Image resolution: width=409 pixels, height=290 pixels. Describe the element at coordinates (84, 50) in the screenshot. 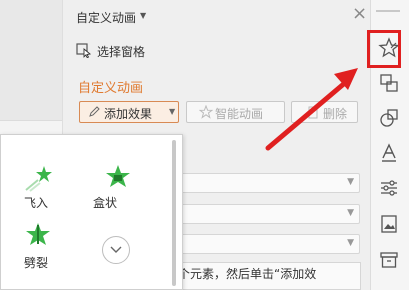

I see `selection-pane-icon` at that location.